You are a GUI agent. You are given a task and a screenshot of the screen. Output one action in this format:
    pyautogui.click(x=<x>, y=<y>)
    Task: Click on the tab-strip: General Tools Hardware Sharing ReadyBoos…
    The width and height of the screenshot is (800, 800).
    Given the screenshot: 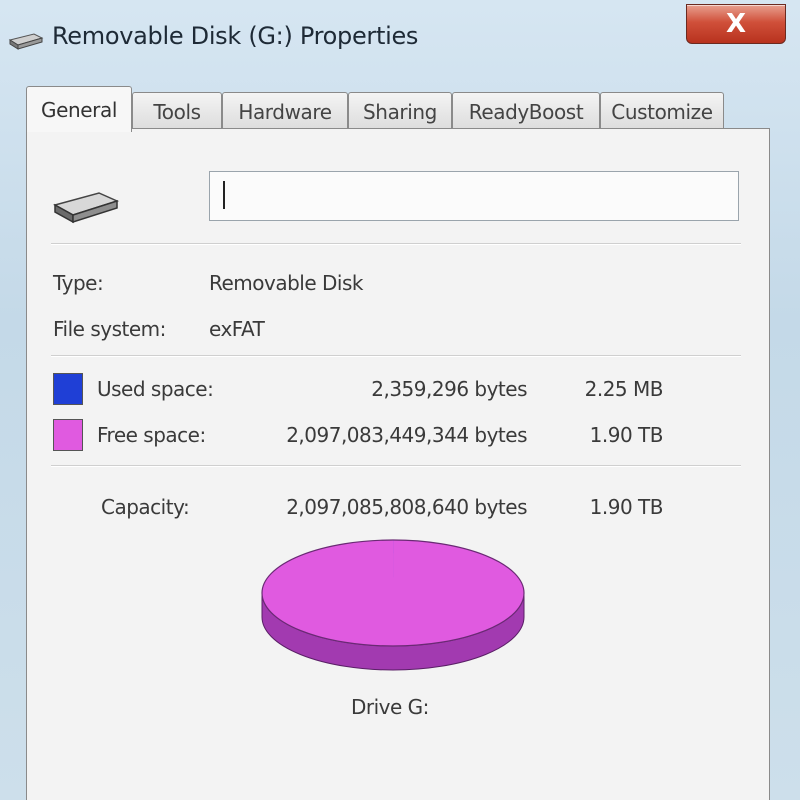 What is the action you would take?
    pyautogui.click(x=386, y=109)
    